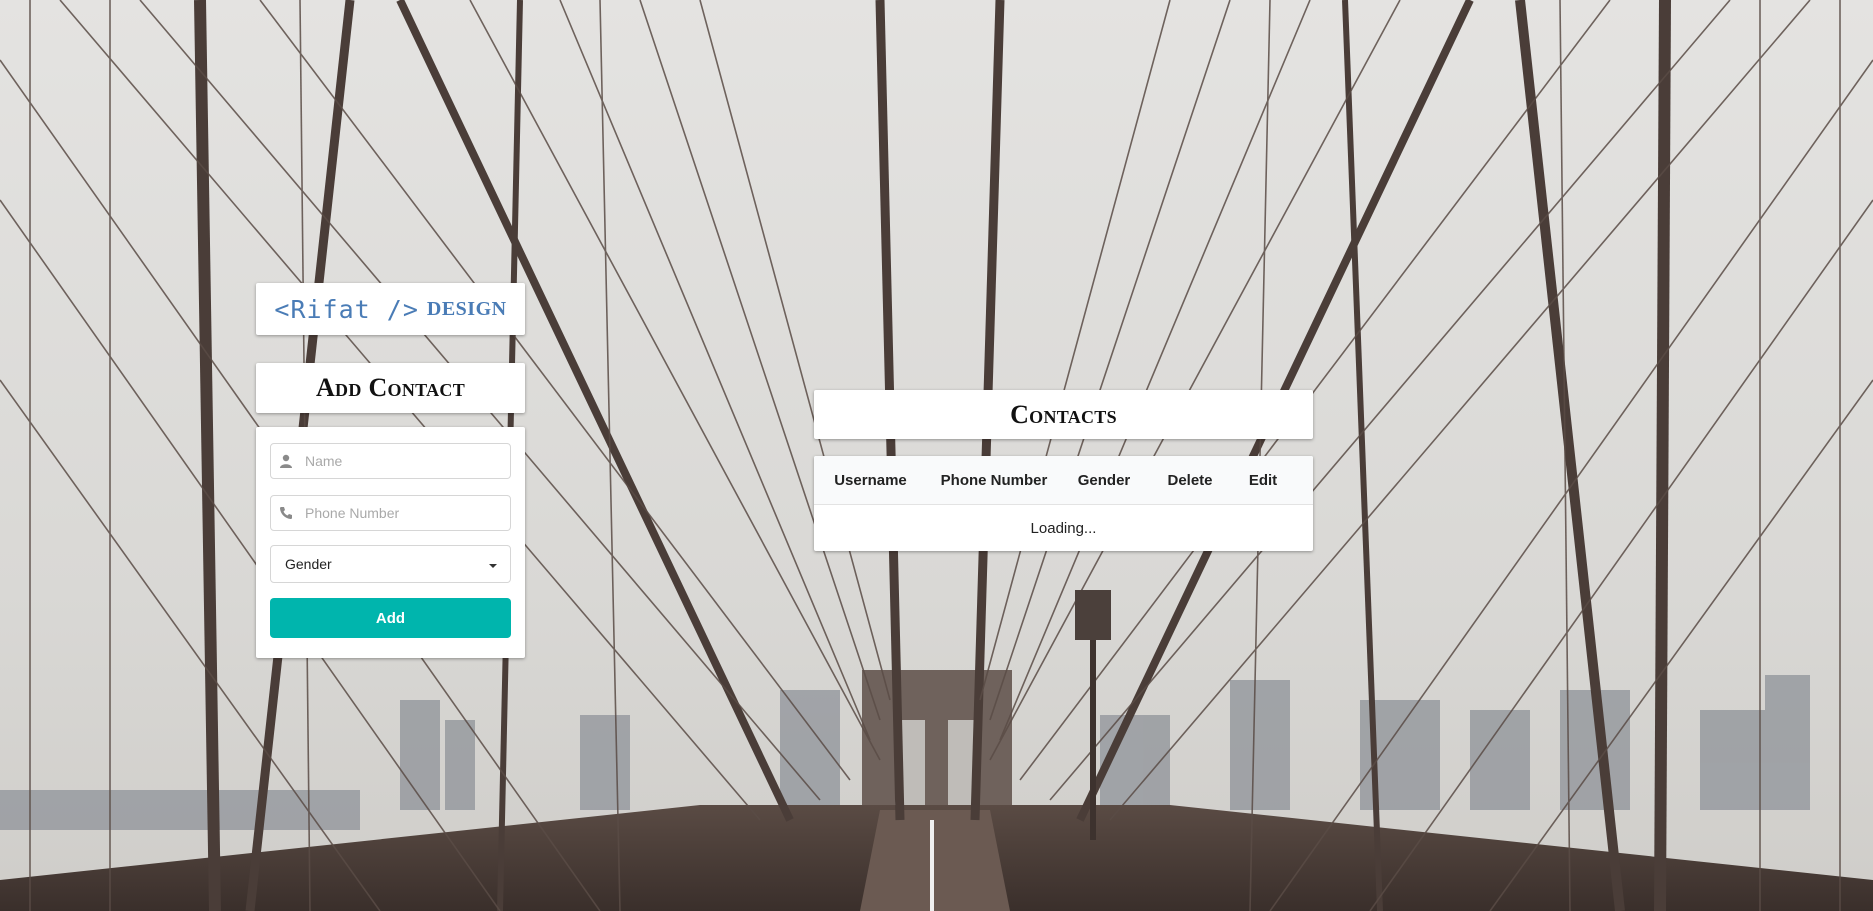 Image resolution: width=1873 pixels, height=911 pixels. What do you see at coordinates (1063, 480) in the screenshot?
I see `table-header-row: Username Phone Number Gender Delete Edit` at bounding box center [1063, 480].